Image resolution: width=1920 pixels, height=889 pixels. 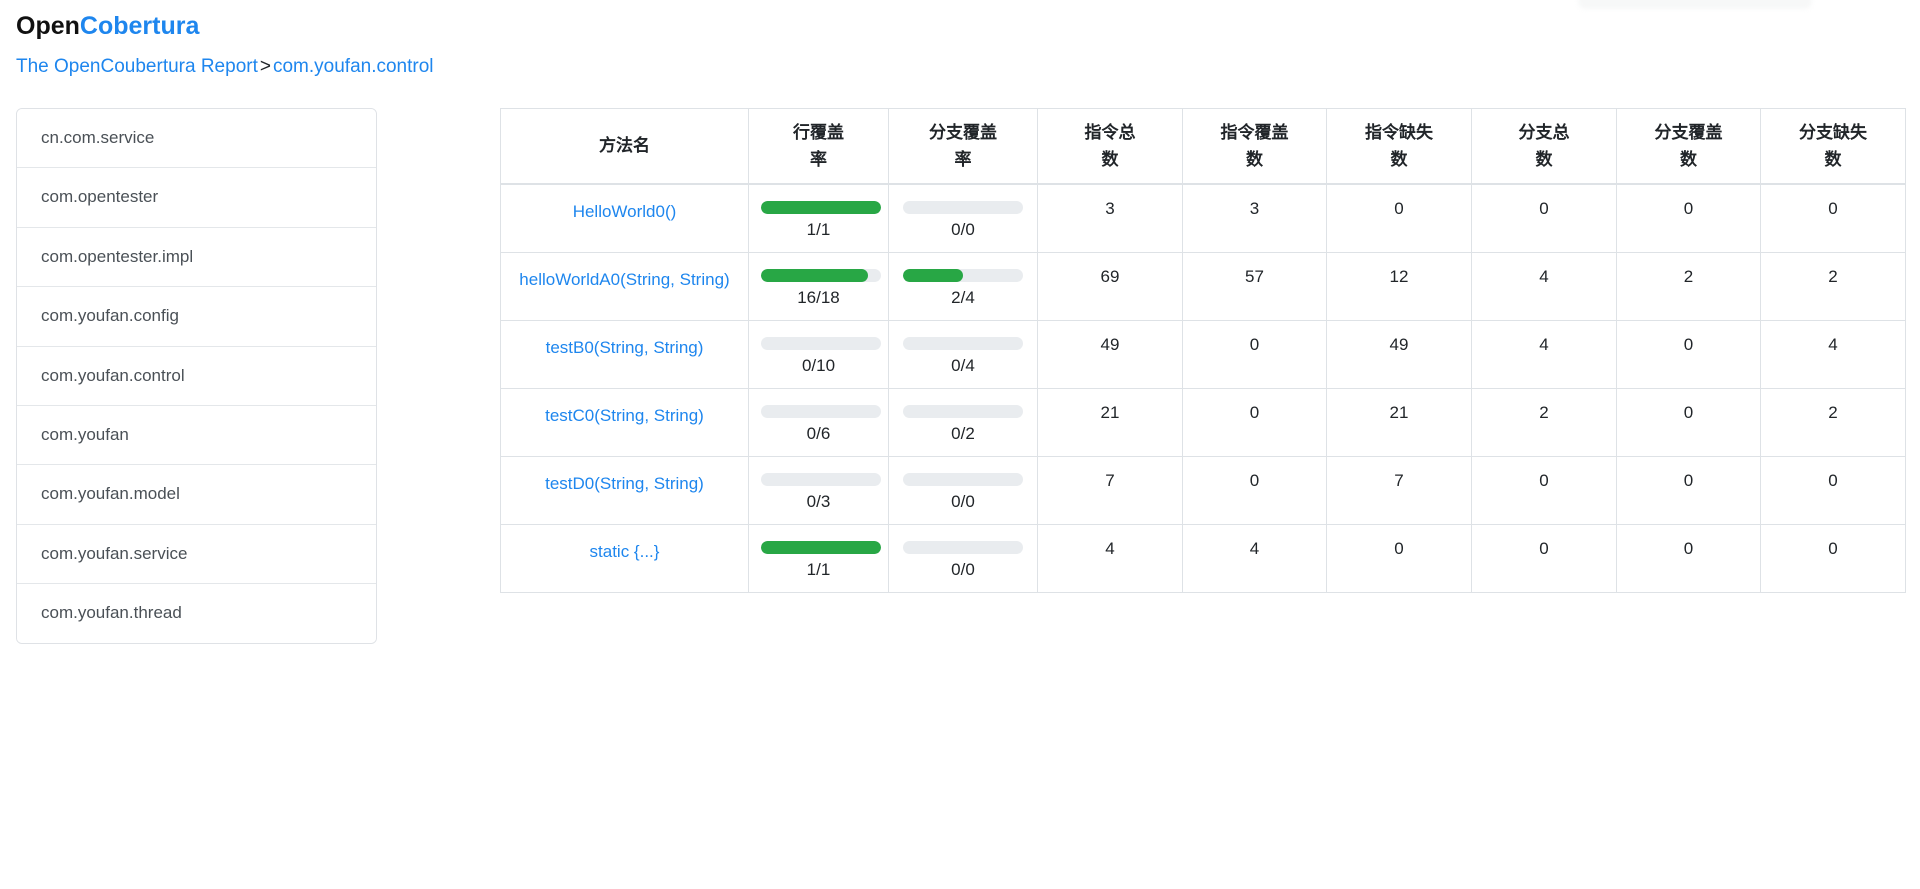 What do you see at coordinates (963, 558) in the screenshot?
I see `coverage-bar-cell: 0/0` at bounding box center [963, 558].